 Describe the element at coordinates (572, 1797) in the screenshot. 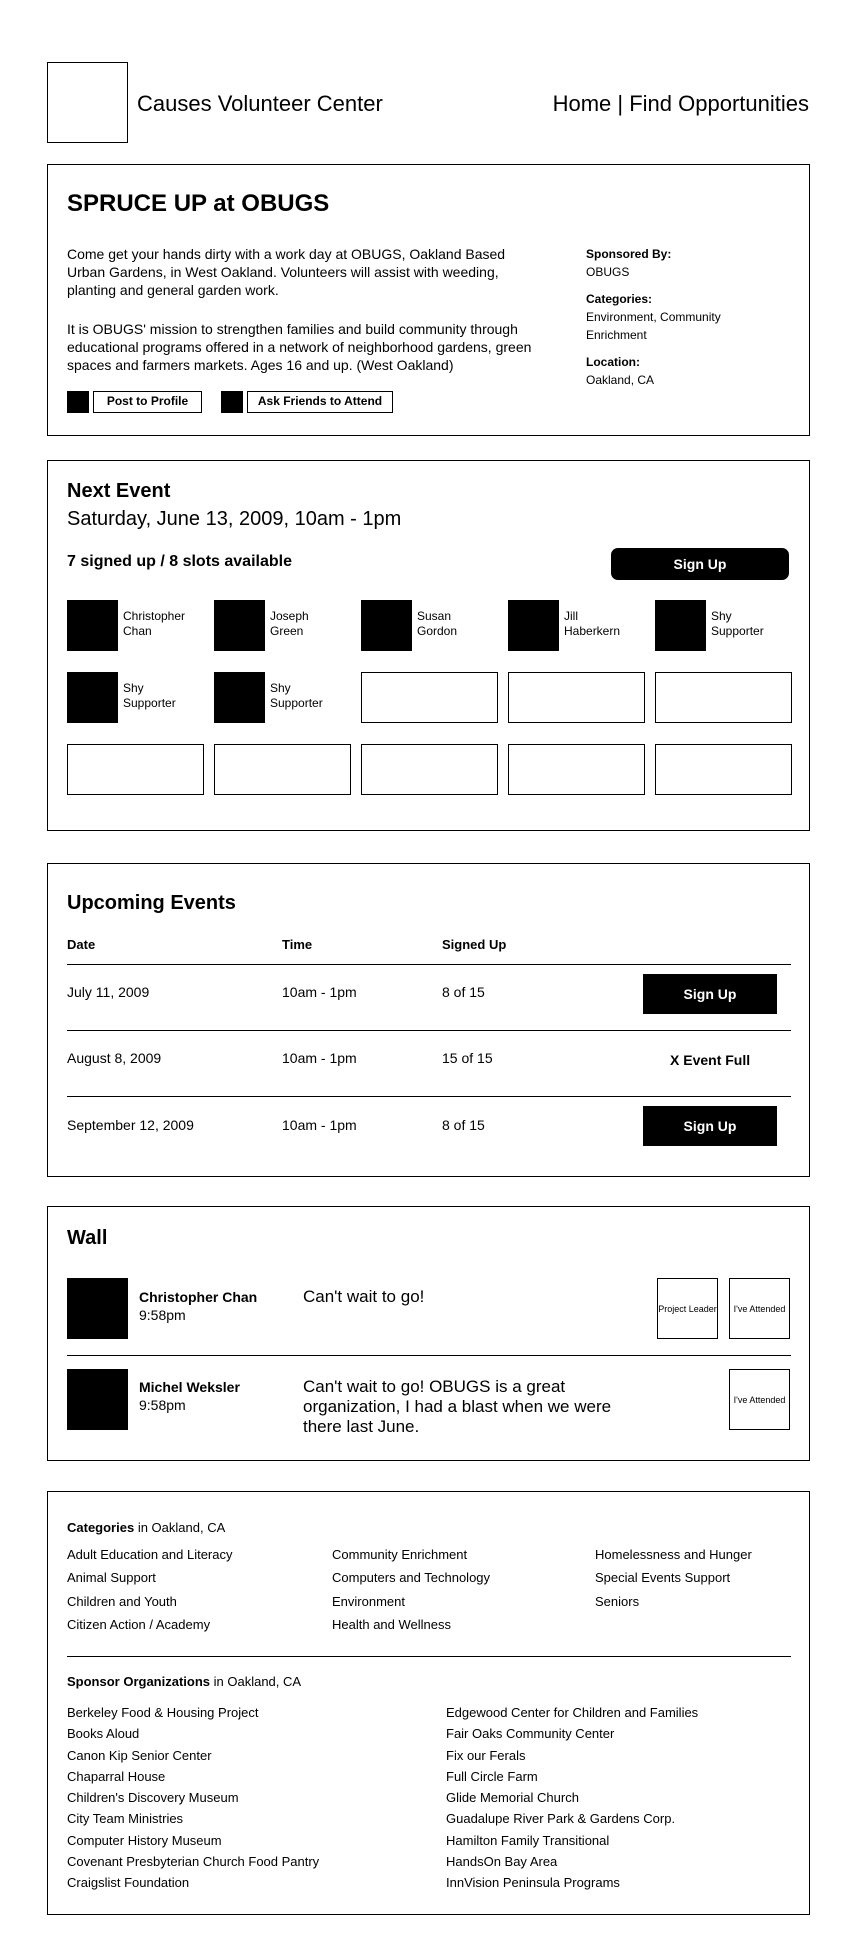

I see `sponsor-link: Glide Memorial Church` at that location.